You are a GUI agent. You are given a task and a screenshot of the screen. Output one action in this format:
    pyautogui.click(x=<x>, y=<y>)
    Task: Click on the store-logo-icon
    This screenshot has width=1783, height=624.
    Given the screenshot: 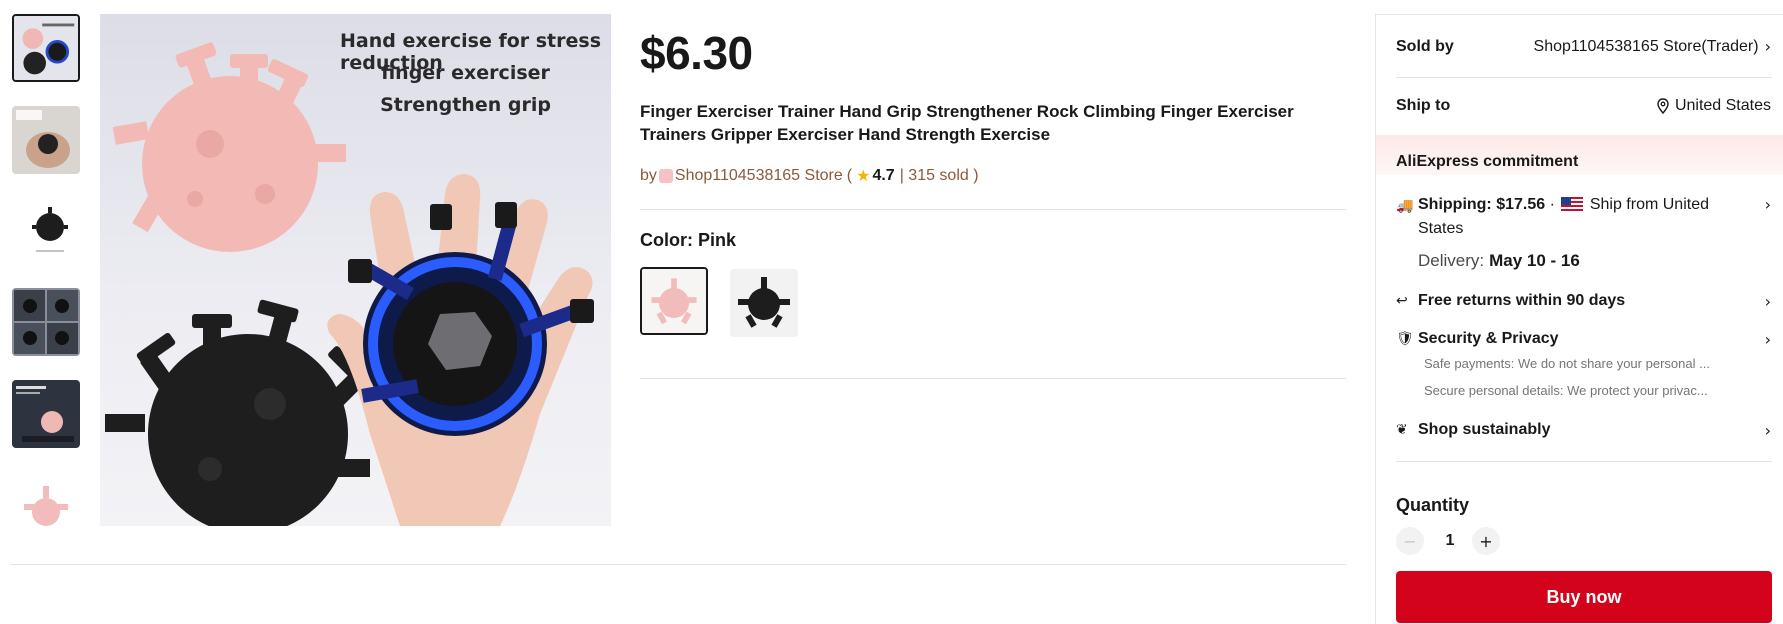 What is the action you would take?
    pyautogui.click(x=665, y=176)
    